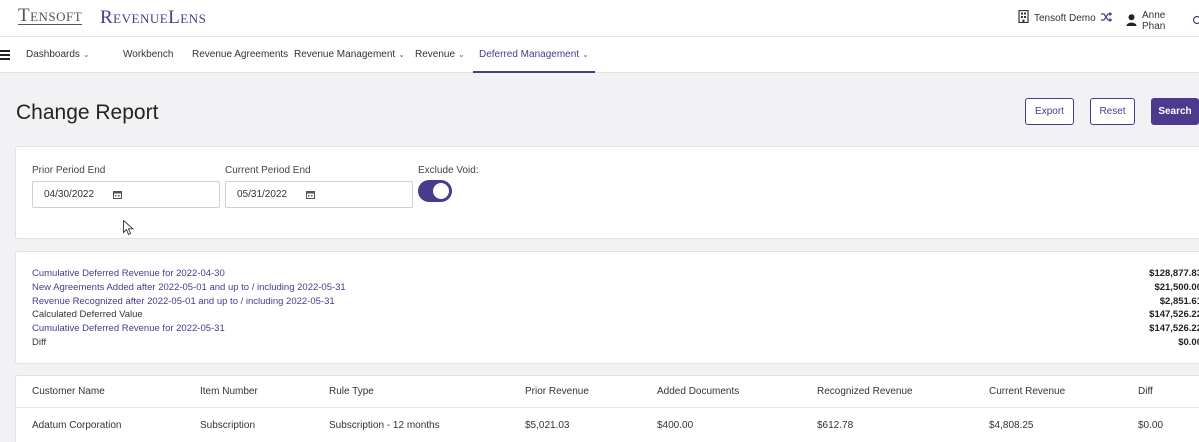 The height and width of the screenshot is (442, 1199). I want to click on page-title: Change Report, so click(87, 112).